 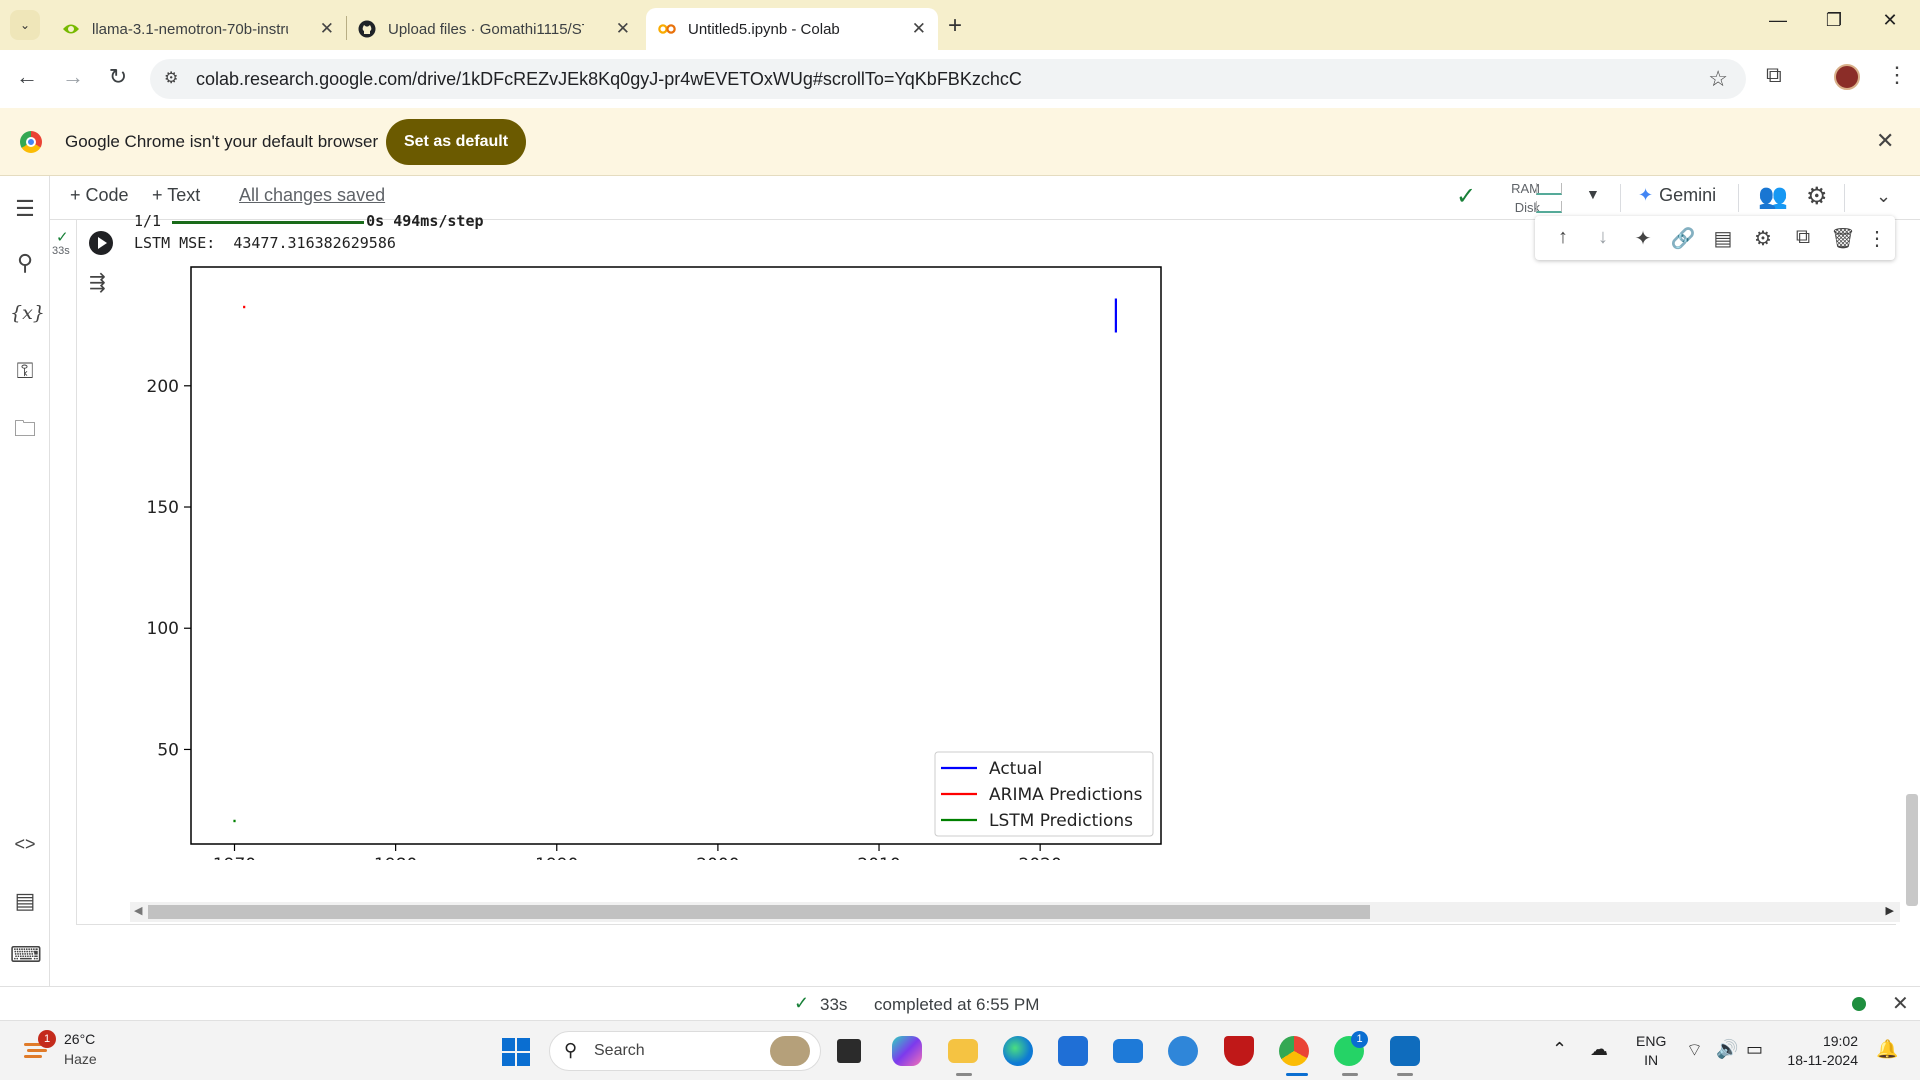 I want to click on store-icon, so click(x=1073, y=1051).